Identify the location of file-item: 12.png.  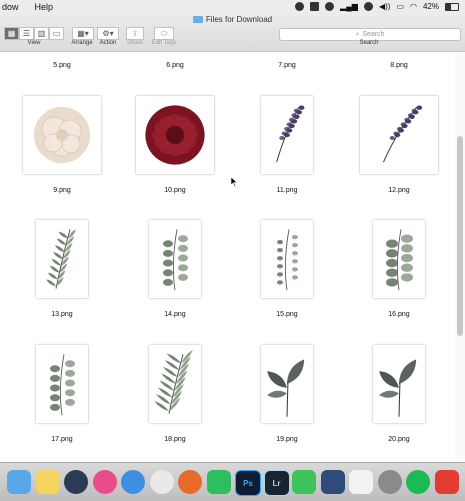
(399, 146).